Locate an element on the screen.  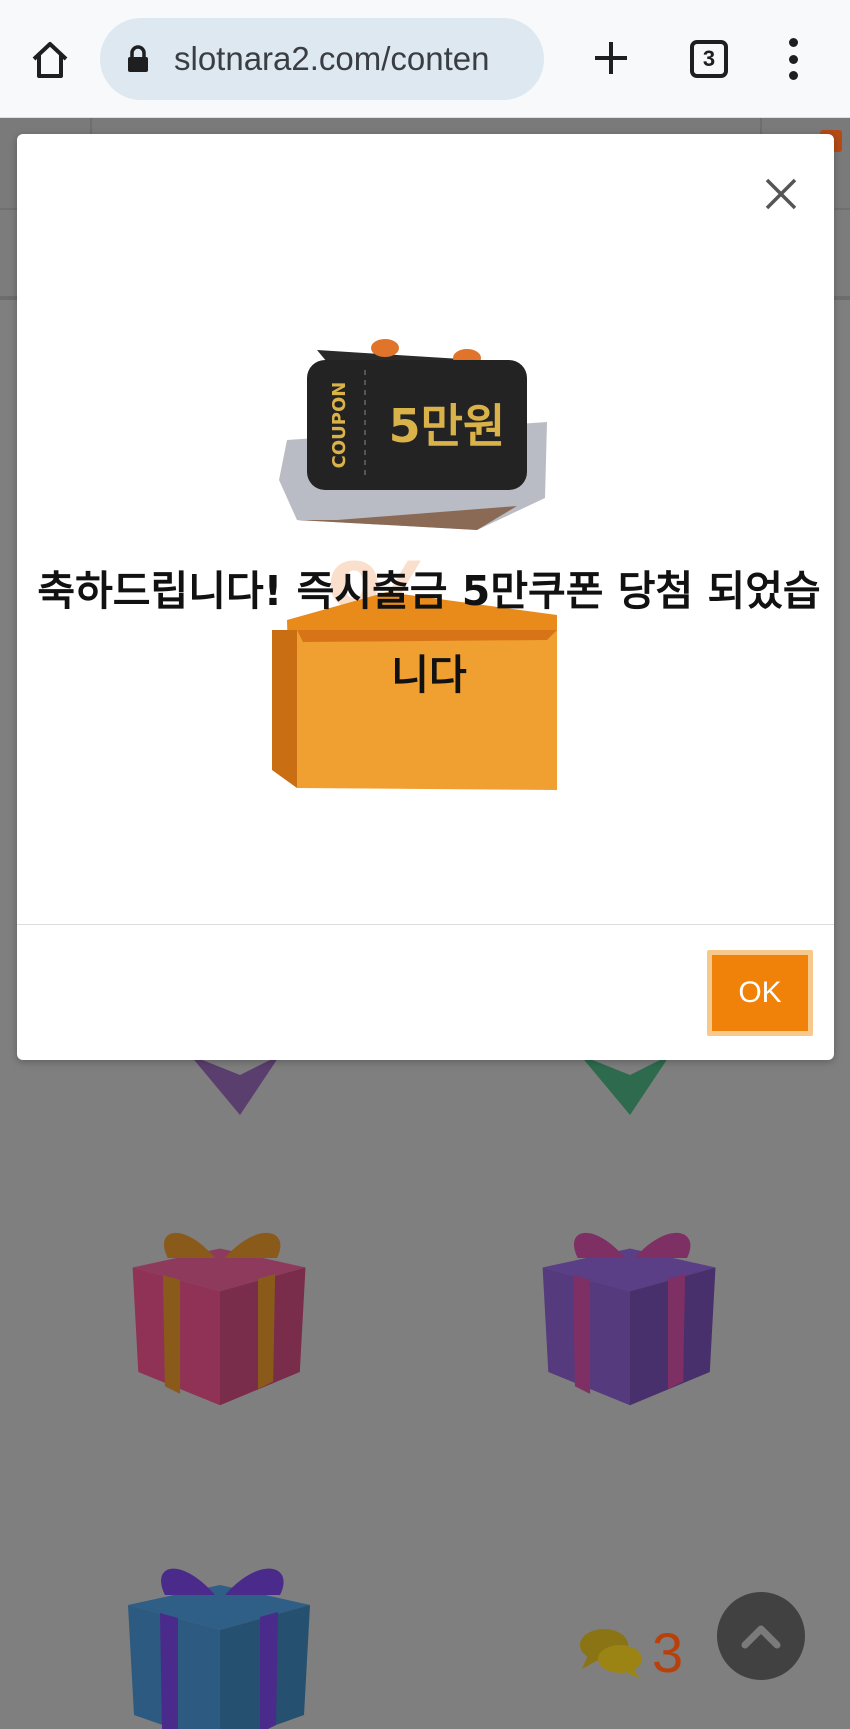
more-menu-icon is located at coordinates (793, 59).